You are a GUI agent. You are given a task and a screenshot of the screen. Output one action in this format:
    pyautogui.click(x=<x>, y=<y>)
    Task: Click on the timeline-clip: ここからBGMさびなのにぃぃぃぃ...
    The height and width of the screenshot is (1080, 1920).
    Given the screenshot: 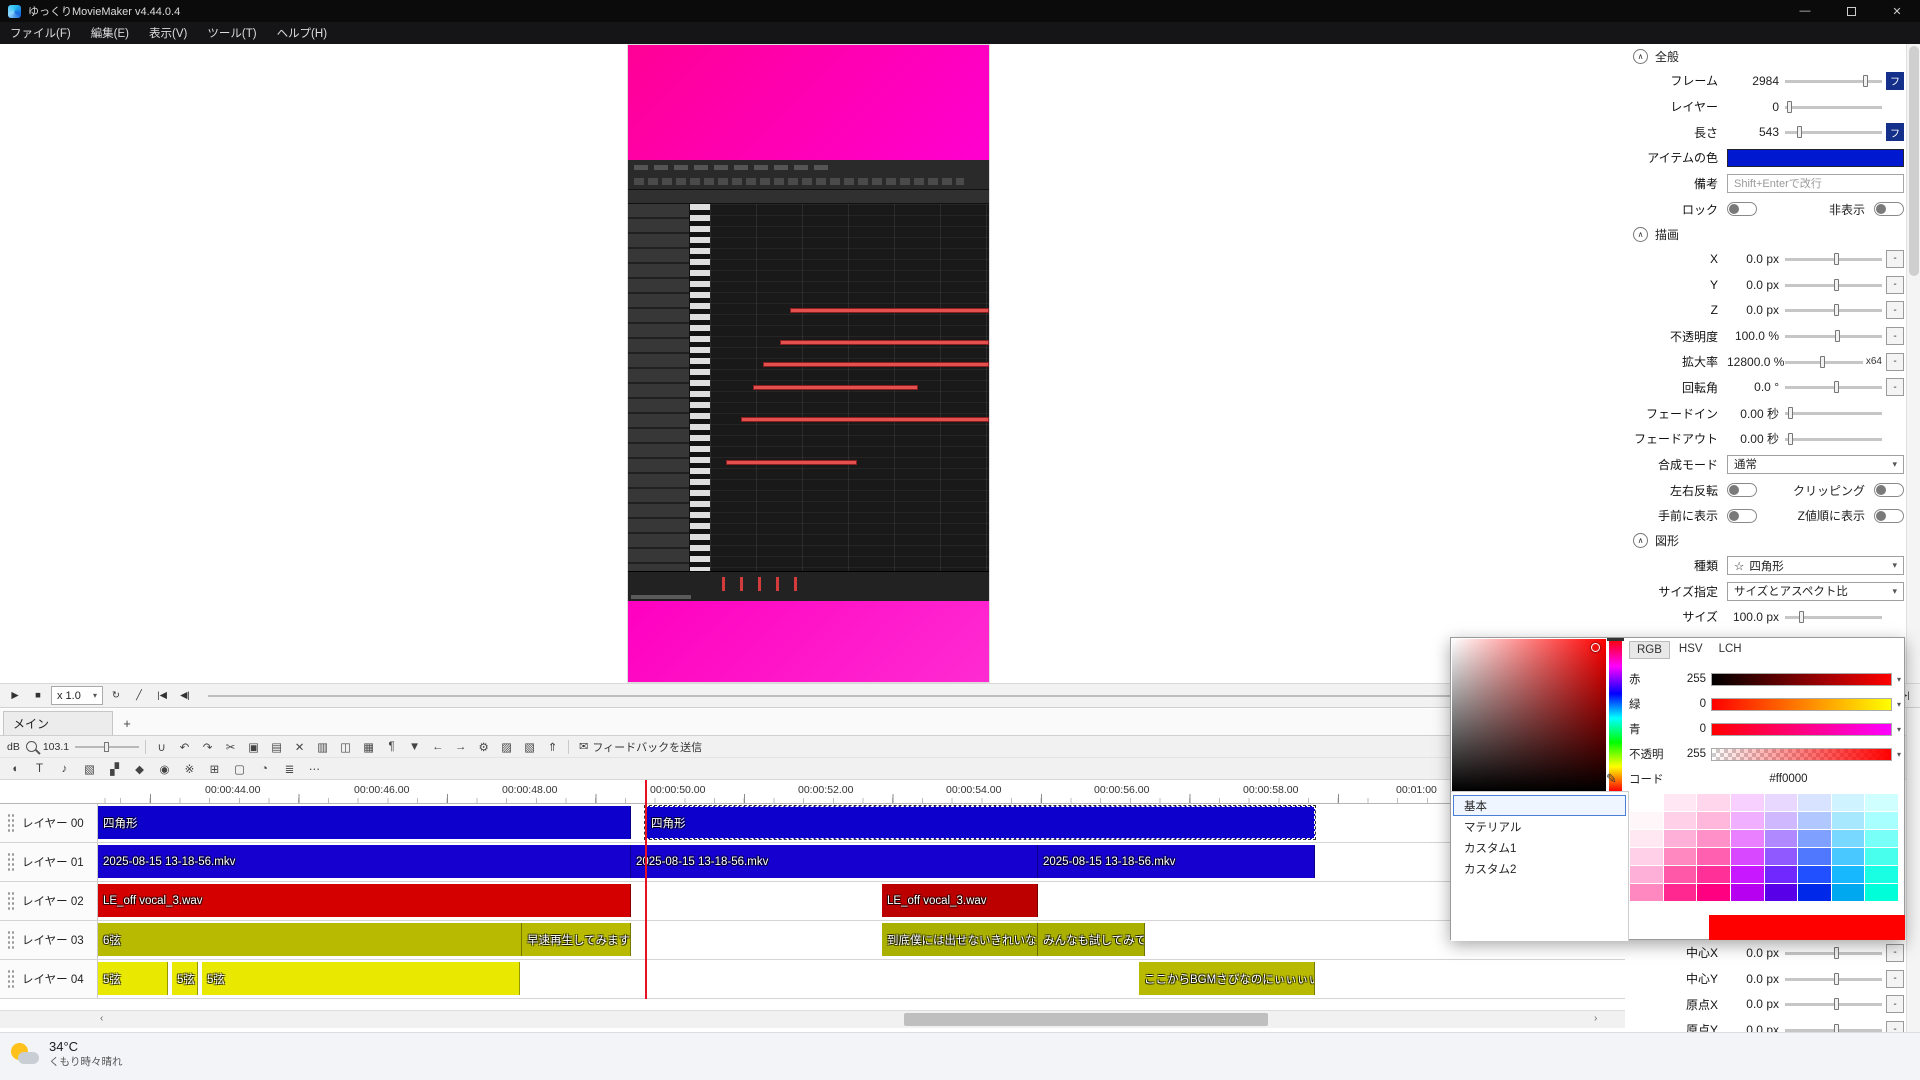 What is the action you would take?
    pyautogui.click(x=1227, y=978)
    